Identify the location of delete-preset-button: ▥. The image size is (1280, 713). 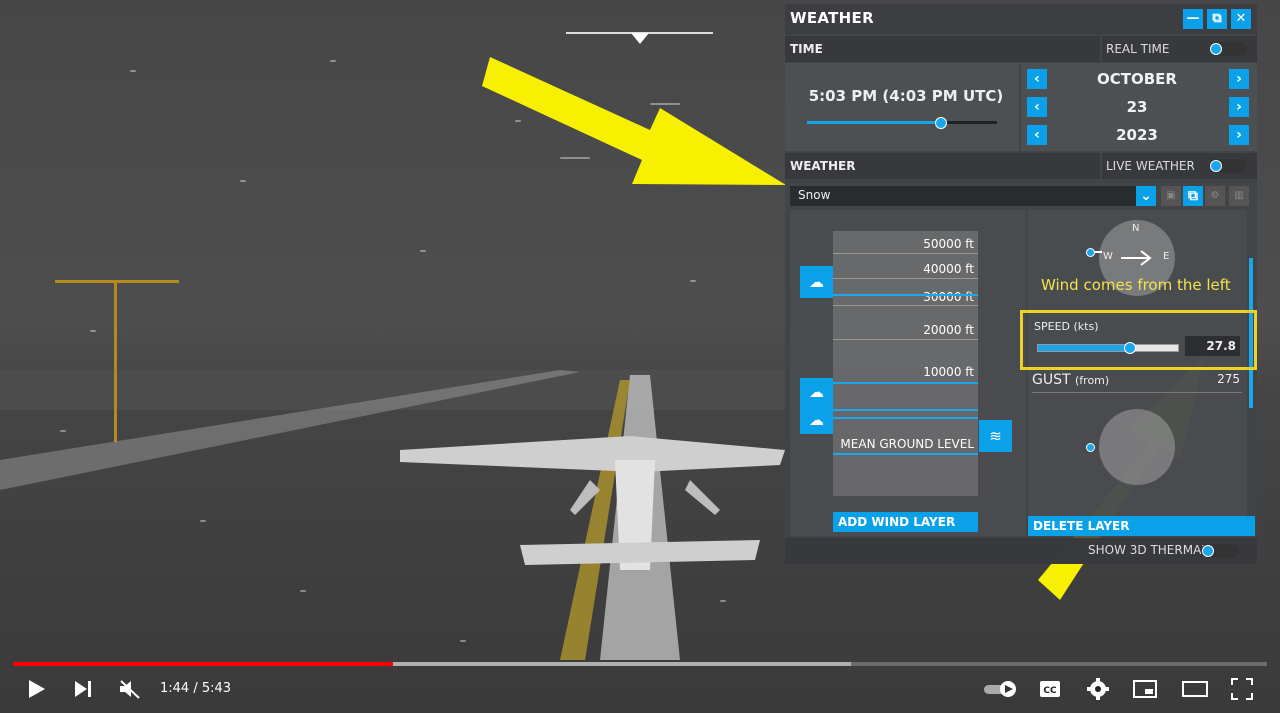
(1239, 196).